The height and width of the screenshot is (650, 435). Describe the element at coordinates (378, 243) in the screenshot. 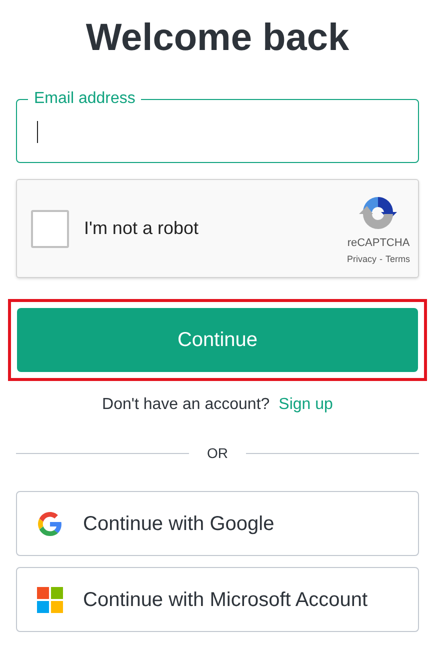

I see `recaptcha-brand: reCAPTCHA` at that location.